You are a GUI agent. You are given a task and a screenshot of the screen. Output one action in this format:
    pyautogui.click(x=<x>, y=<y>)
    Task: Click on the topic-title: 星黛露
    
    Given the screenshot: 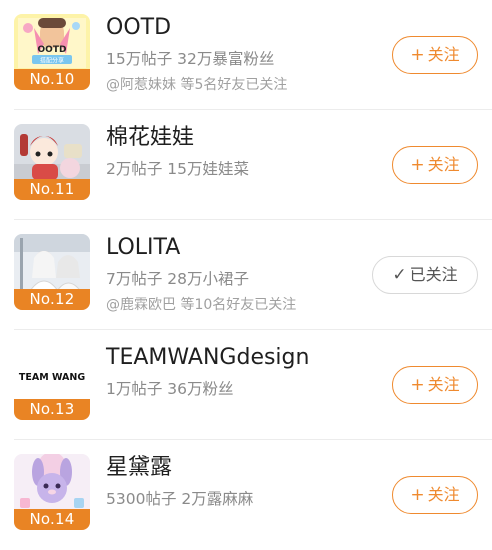 What is the action you would take?
    pyautogui.click(x=139, y=468)
    